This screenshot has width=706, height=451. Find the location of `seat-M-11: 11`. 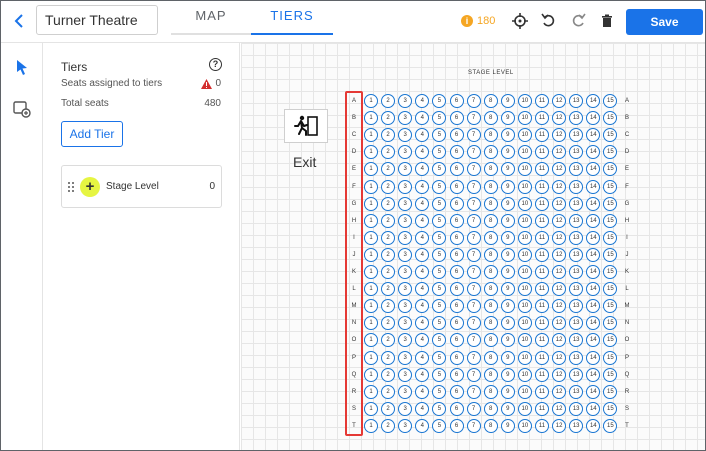

seat-M-11: 11 is located at coordinates (542, 306).